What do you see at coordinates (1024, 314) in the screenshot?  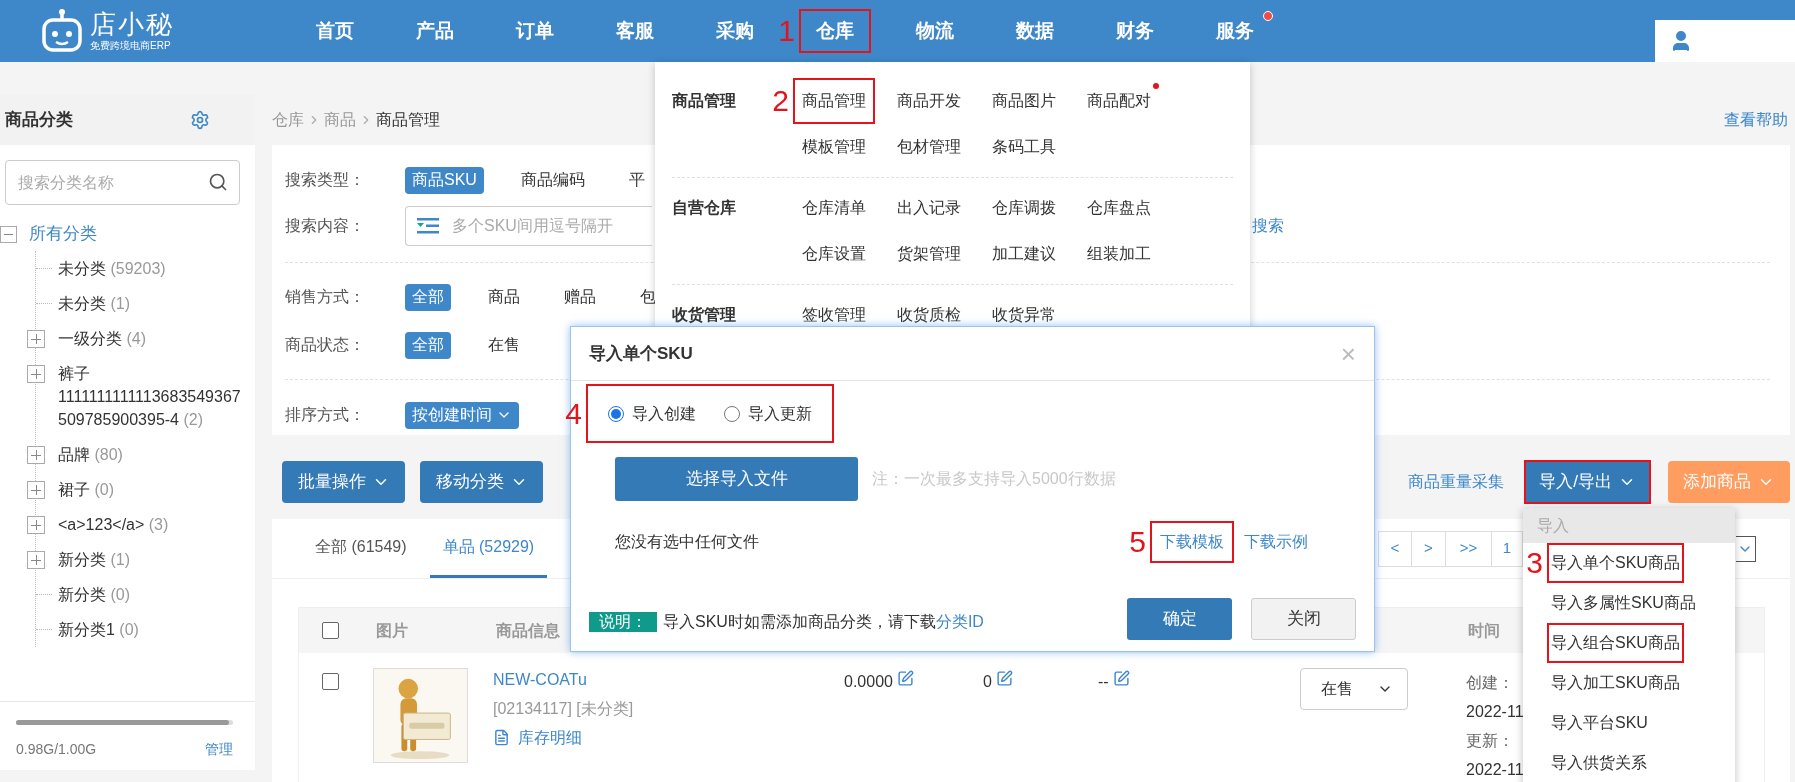 I see `menu-item: 收货异常` at bounding box center [1024, 314].